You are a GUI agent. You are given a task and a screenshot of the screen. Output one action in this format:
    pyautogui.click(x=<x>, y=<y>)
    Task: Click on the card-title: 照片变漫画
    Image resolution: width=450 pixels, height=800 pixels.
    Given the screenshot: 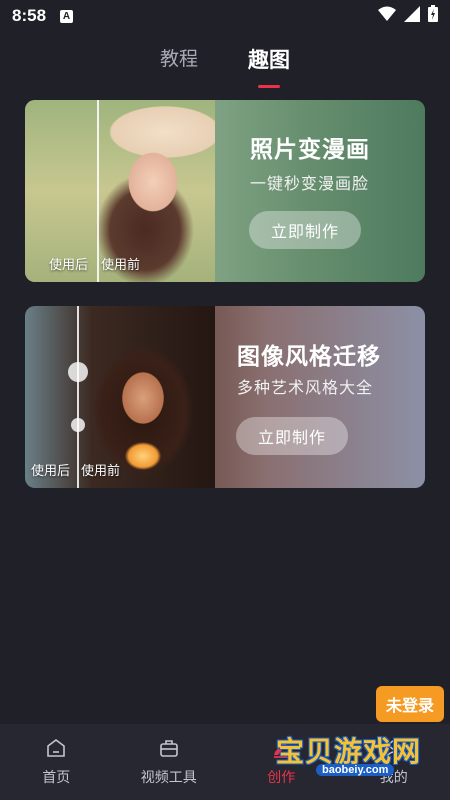 What is the action you would take?
    pyautogui.click(x=310, y=149)
    